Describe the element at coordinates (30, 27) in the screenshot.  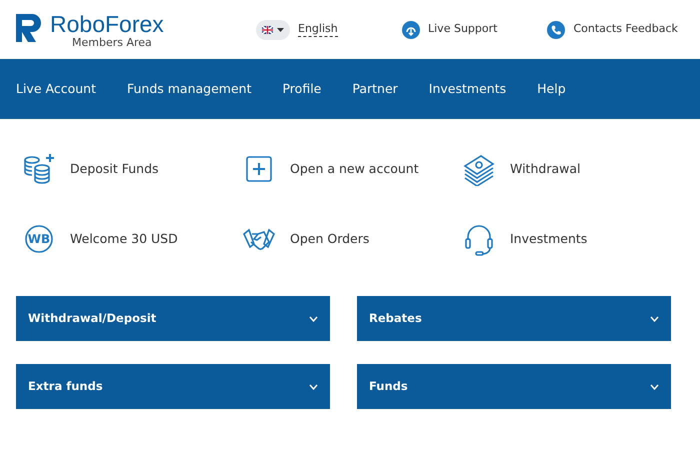
I see `logo-icon` at that location.